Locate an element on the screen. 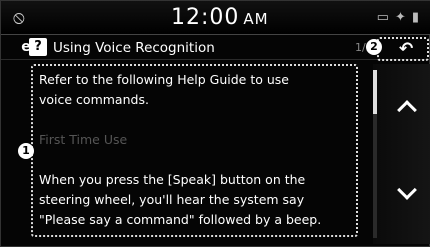 The image size is (430, 247). help-line: When you press the [Speak] button on the is located at coordinates (172, 179).